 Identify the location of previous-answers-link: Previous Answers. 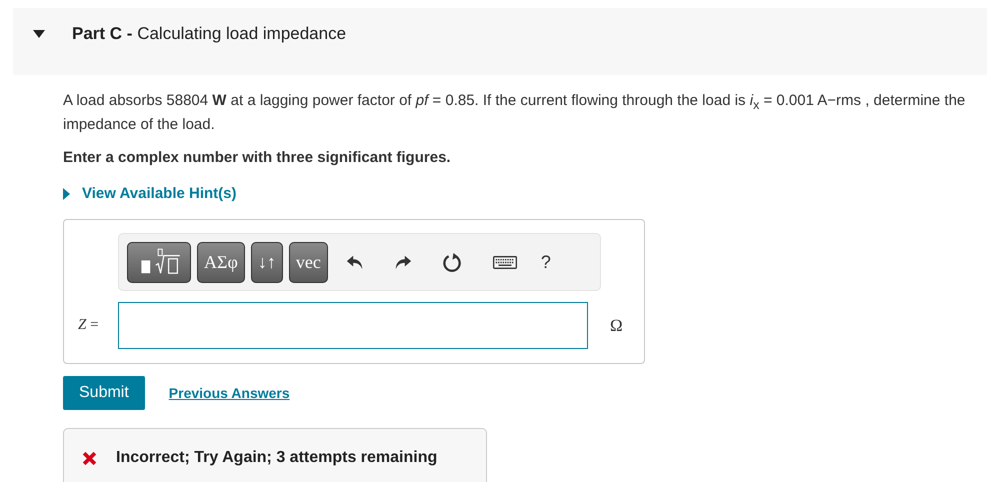
(229, 393).